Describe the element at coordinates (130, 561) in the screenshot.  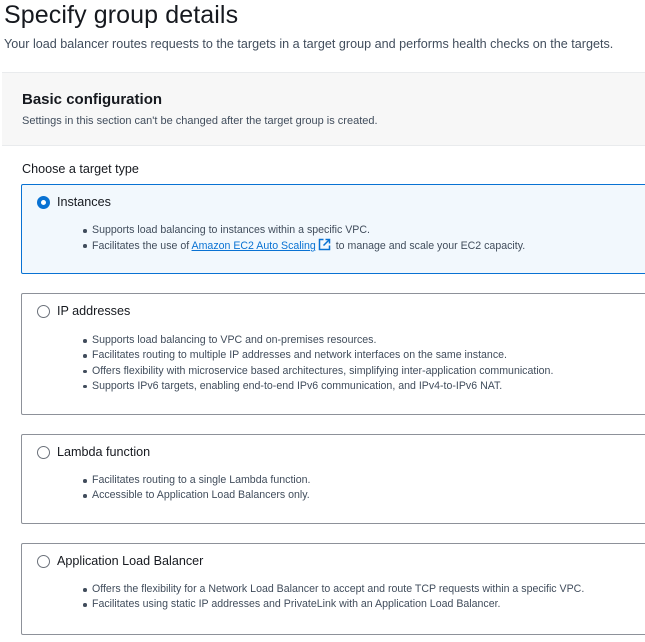
I see `tile-title-application-load-balancer: Application Load Balancer` at that location.